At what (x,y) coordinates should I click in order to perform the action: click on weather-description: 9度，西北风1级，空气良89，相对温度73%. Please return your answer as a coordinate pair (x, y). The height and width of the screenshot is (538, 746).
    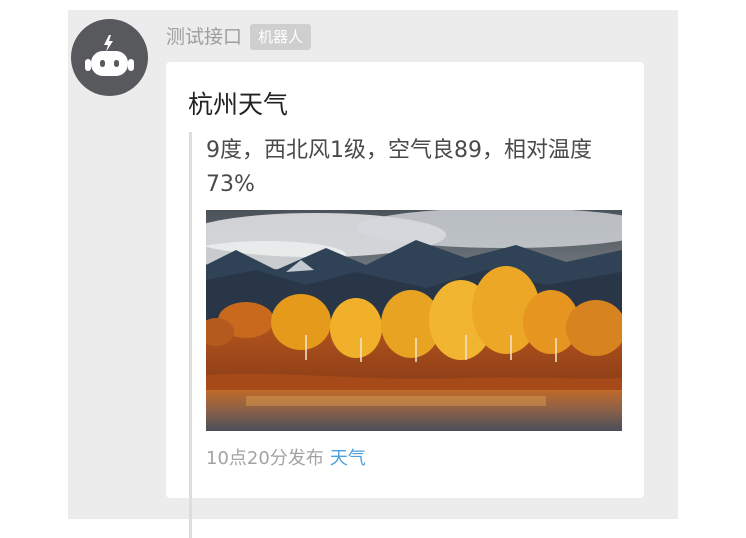
    Looking at the image, I should click on (399, 167).